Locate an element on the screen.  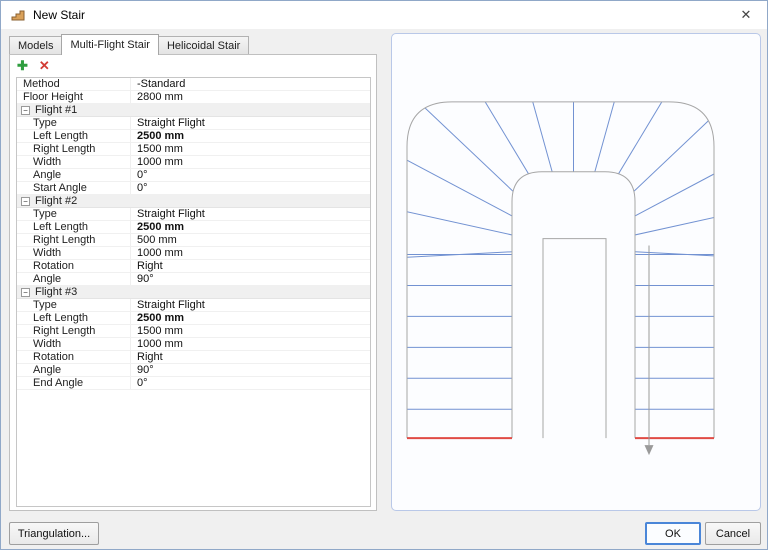
window-title: New Stair is located at coordinates (59, 15).